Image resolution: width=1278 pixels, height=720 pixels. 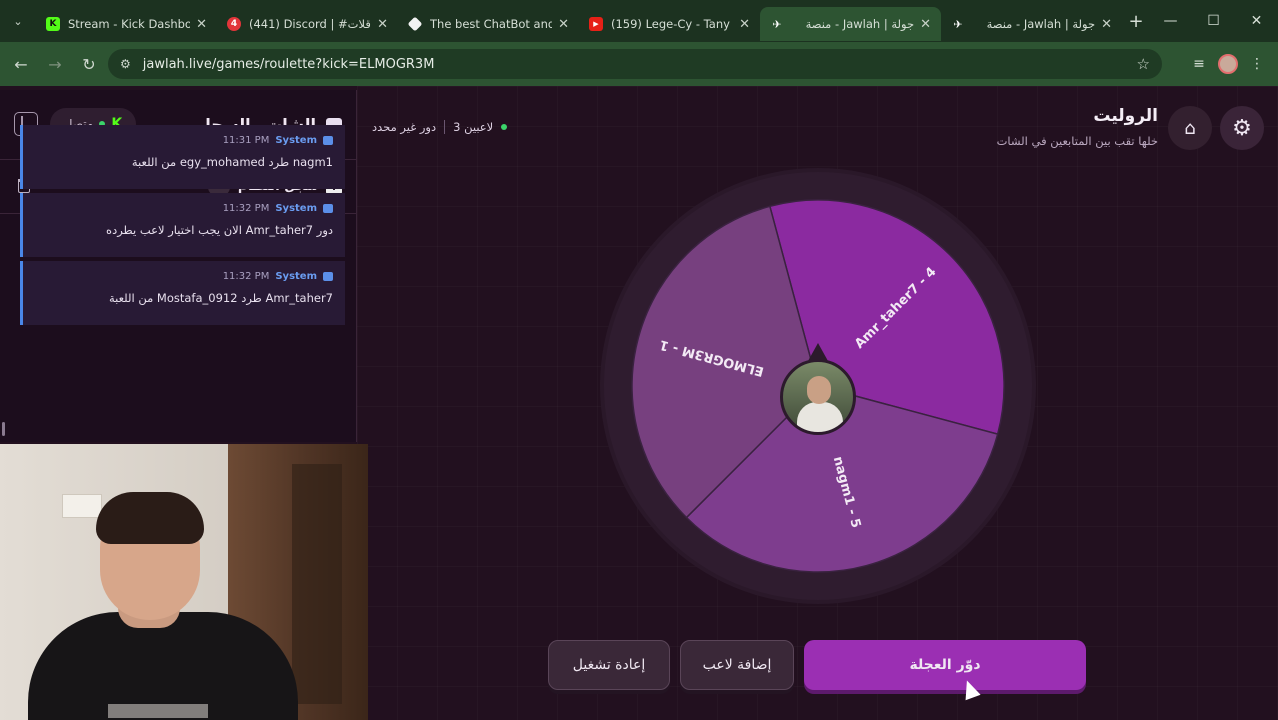 I want to click on webcam-door-panel, so click(x=317, y=584).